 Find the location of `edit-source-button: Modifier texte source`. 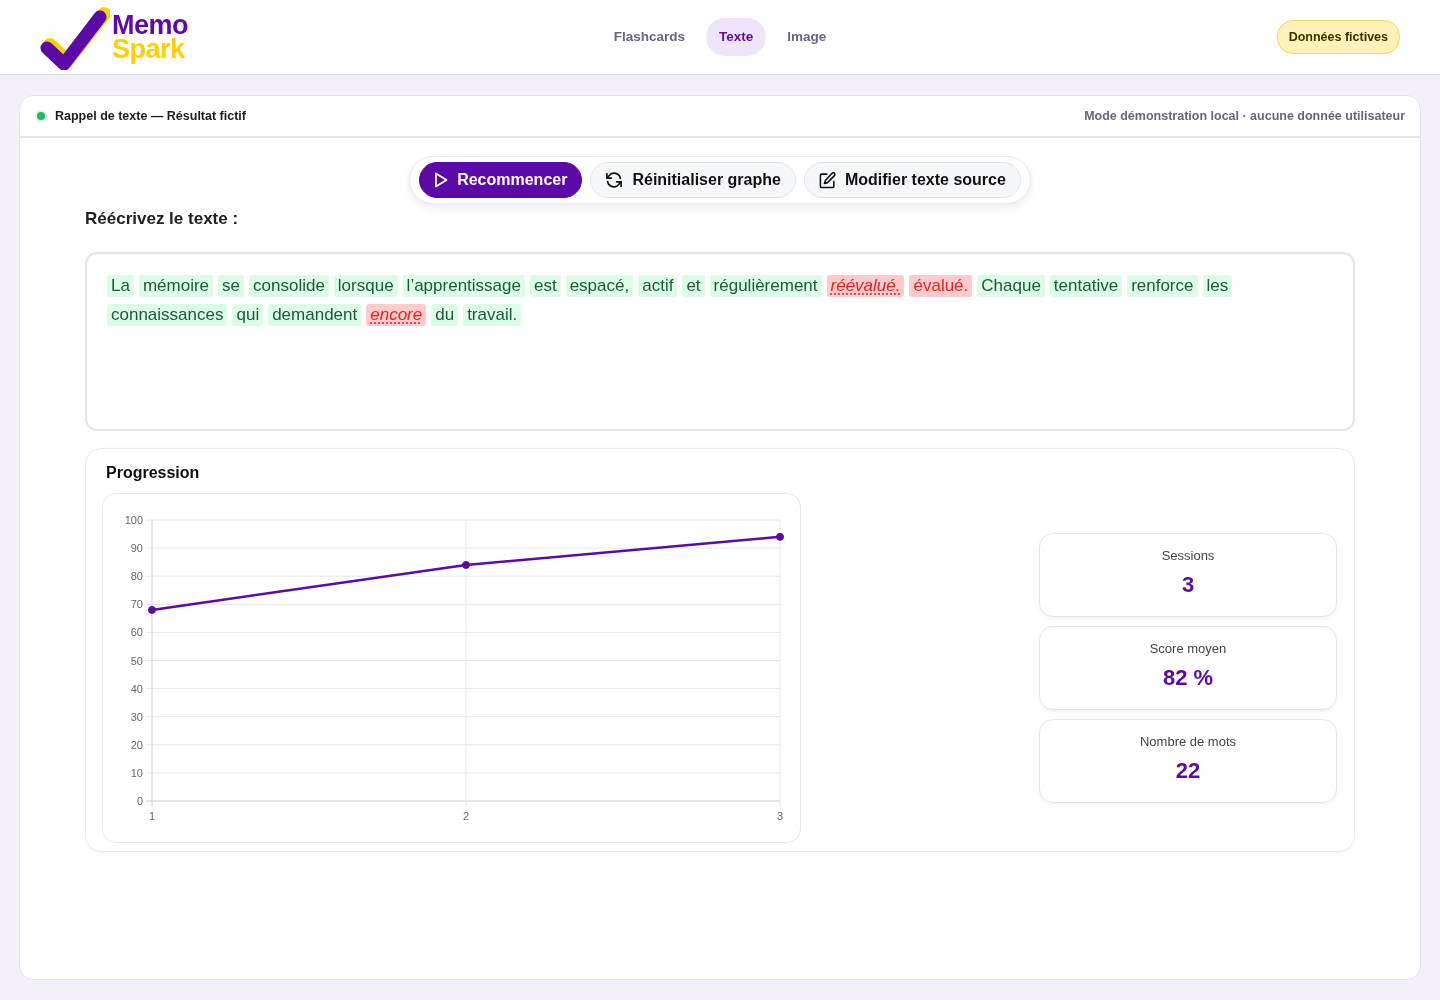

edit-source-button: Modifier texte source is located at coordinates (912, 180).